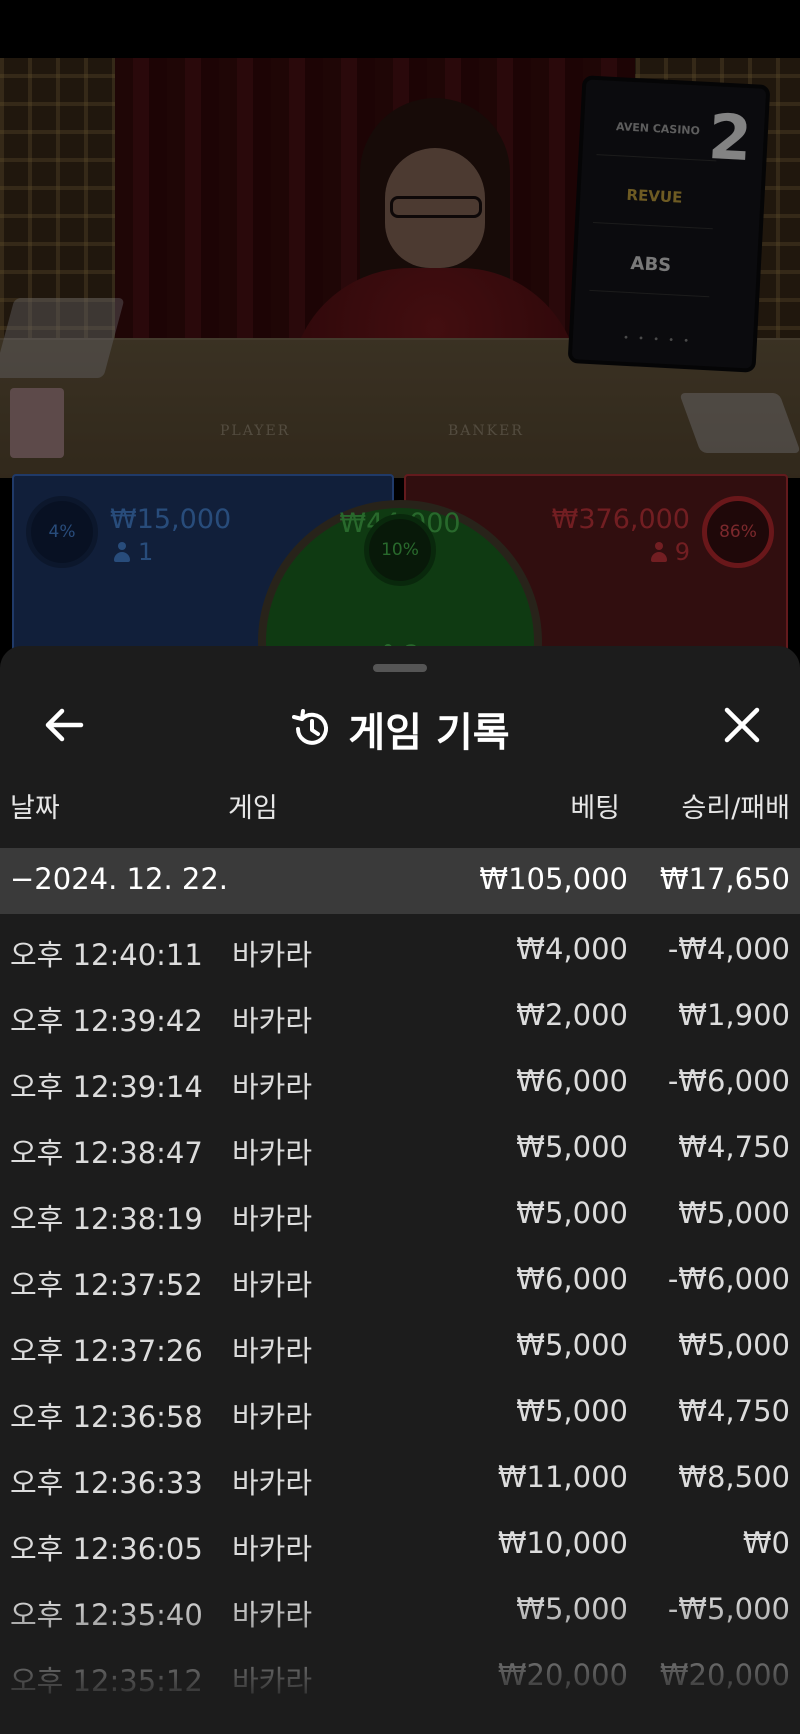 The width and height of the screenshot is (800, 1734). What do you see at coordinates (253, 808) in the screenshot?
I see `column-header-game: 게임` at bounding box center [253, 808].